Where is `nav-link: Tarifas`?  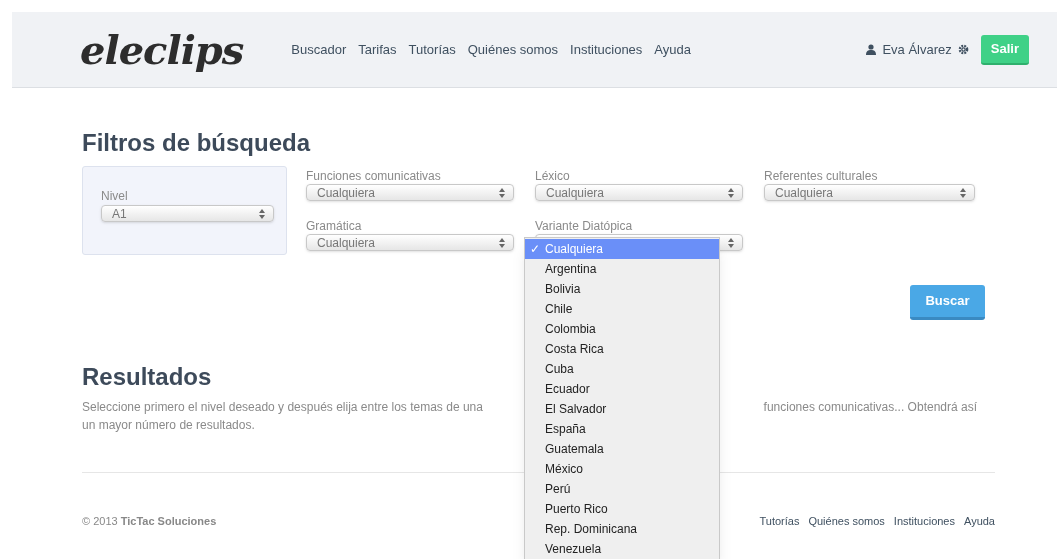
nav-link: Tarifas is located at coordinates (377, 49).